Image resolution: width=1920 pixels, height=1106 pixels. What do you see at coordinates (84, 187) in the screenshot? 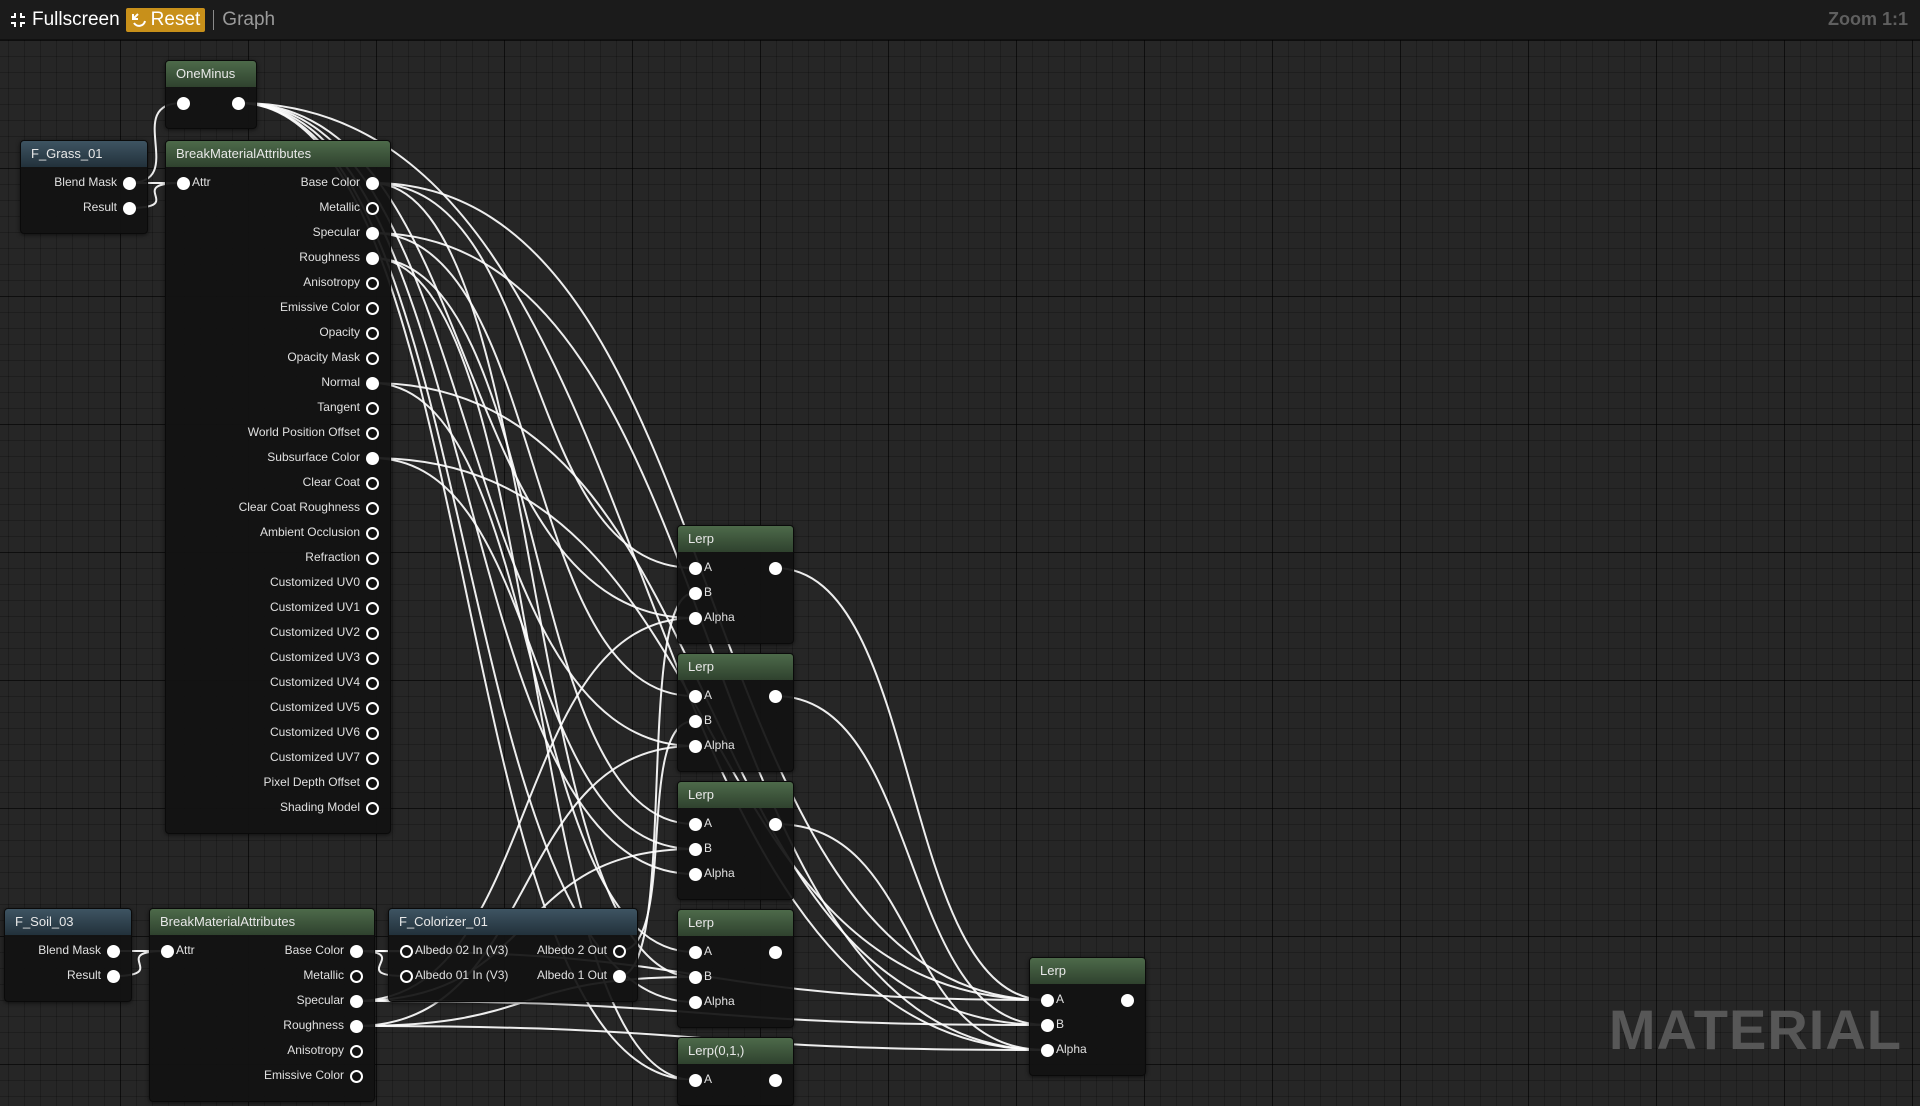
I see `node-f_grass: F_Grass_01 Blend Mask Result` at bounding box center [84, 187].